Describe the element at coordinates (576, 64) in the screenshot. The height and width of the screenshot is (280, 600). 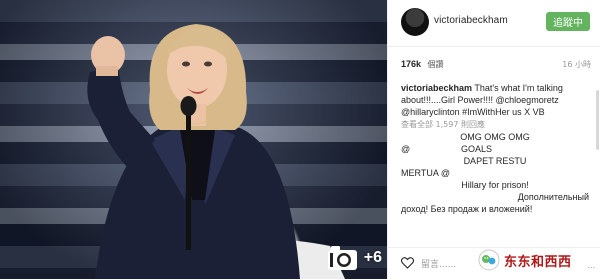
I see `post-time: 16 小時` at that location.